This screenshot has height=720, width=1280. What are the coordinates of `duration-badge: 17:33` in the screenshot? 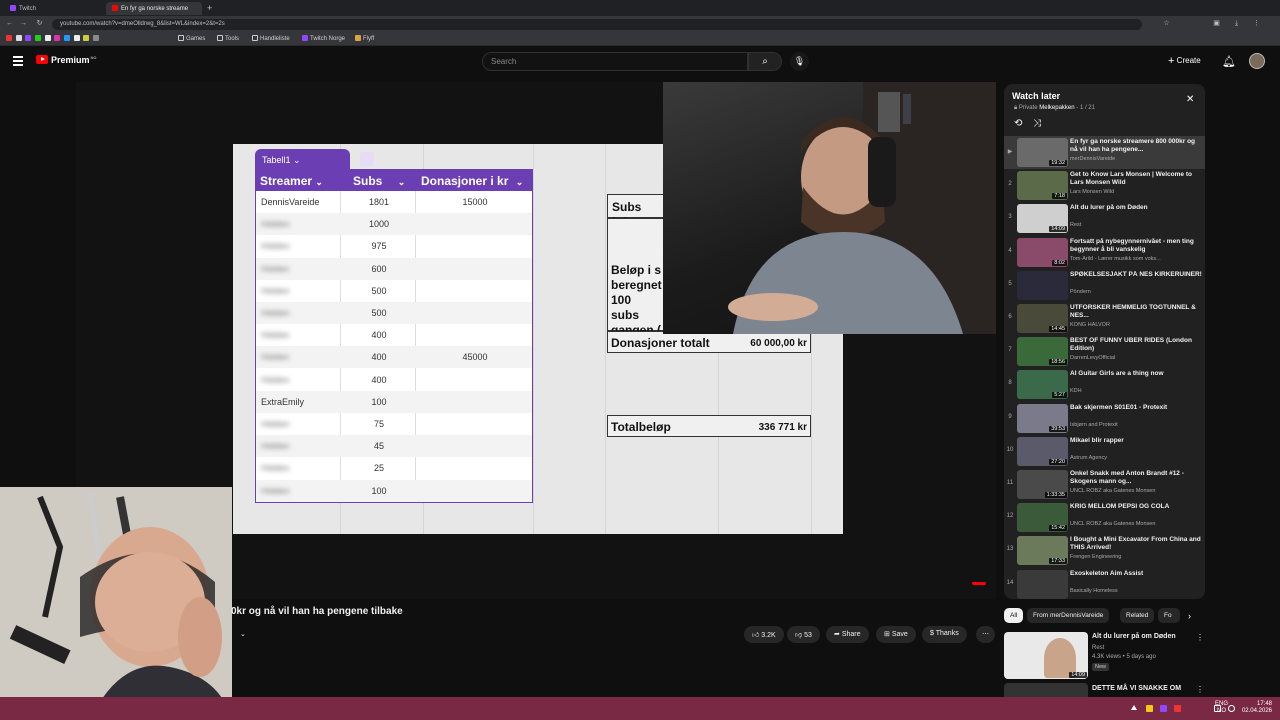 It's located at (1058, 561).